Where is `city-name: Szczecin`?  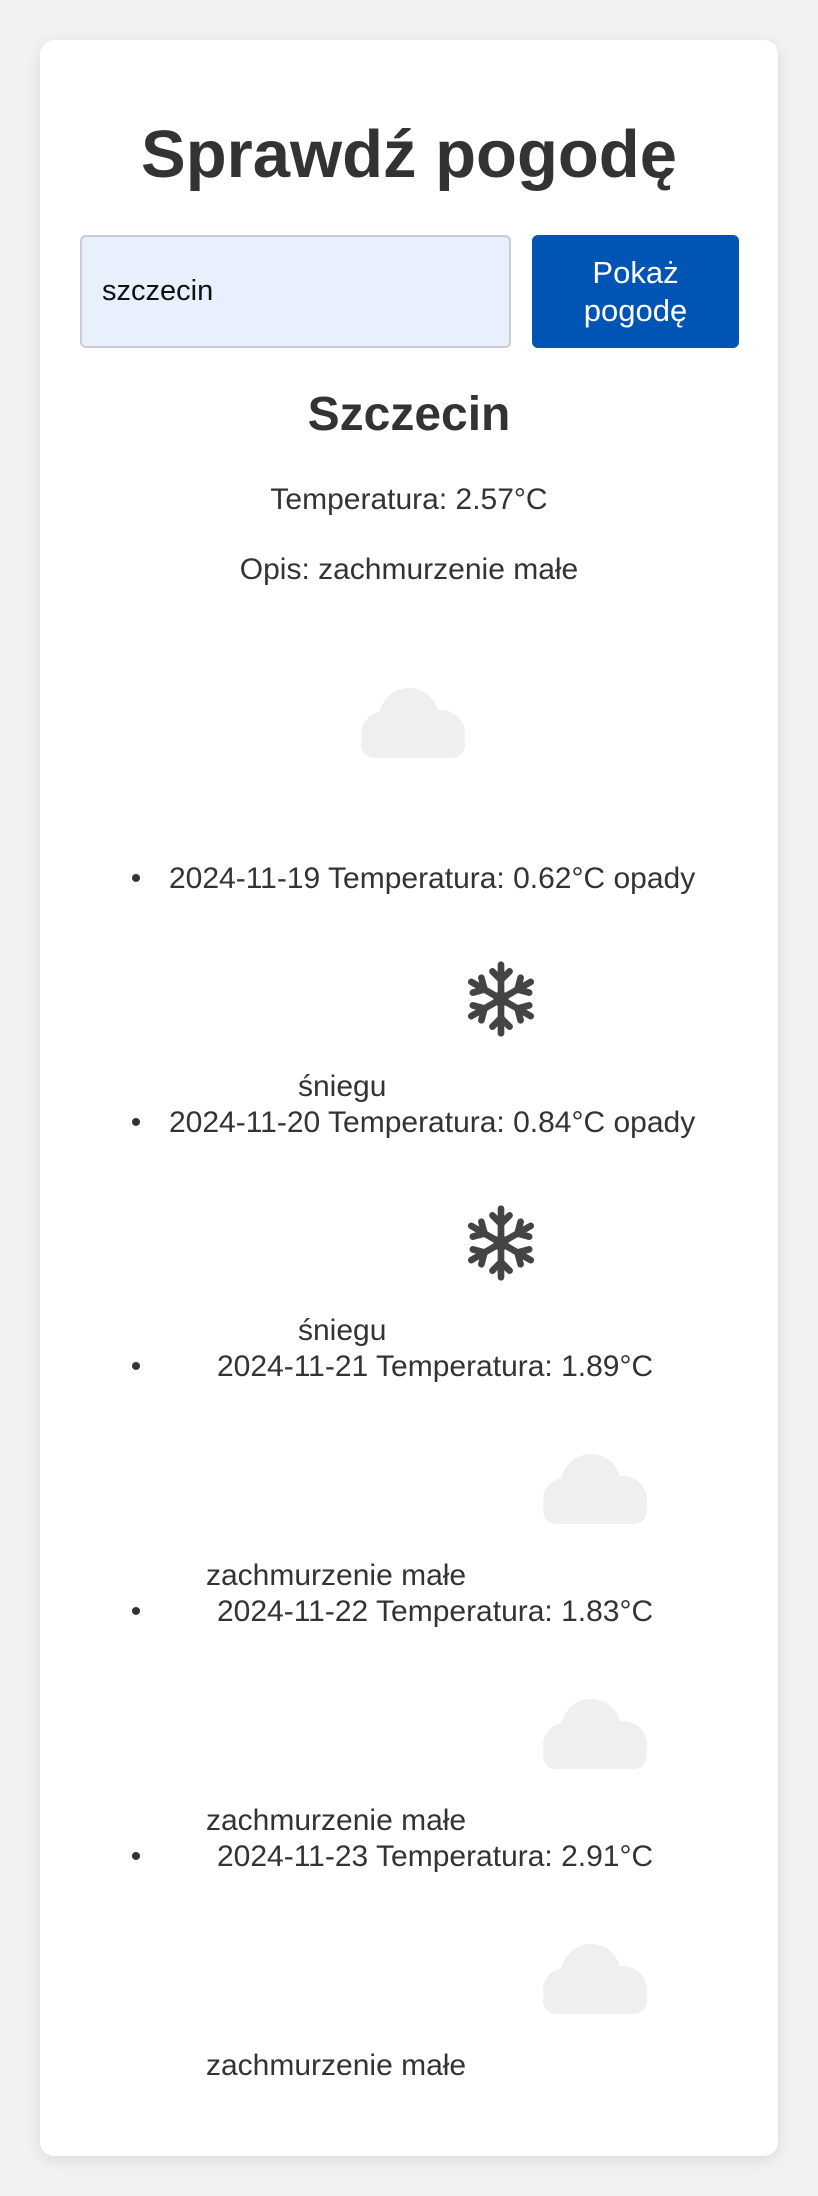
city-name: Szczecin is located at coordinates (409, 414).